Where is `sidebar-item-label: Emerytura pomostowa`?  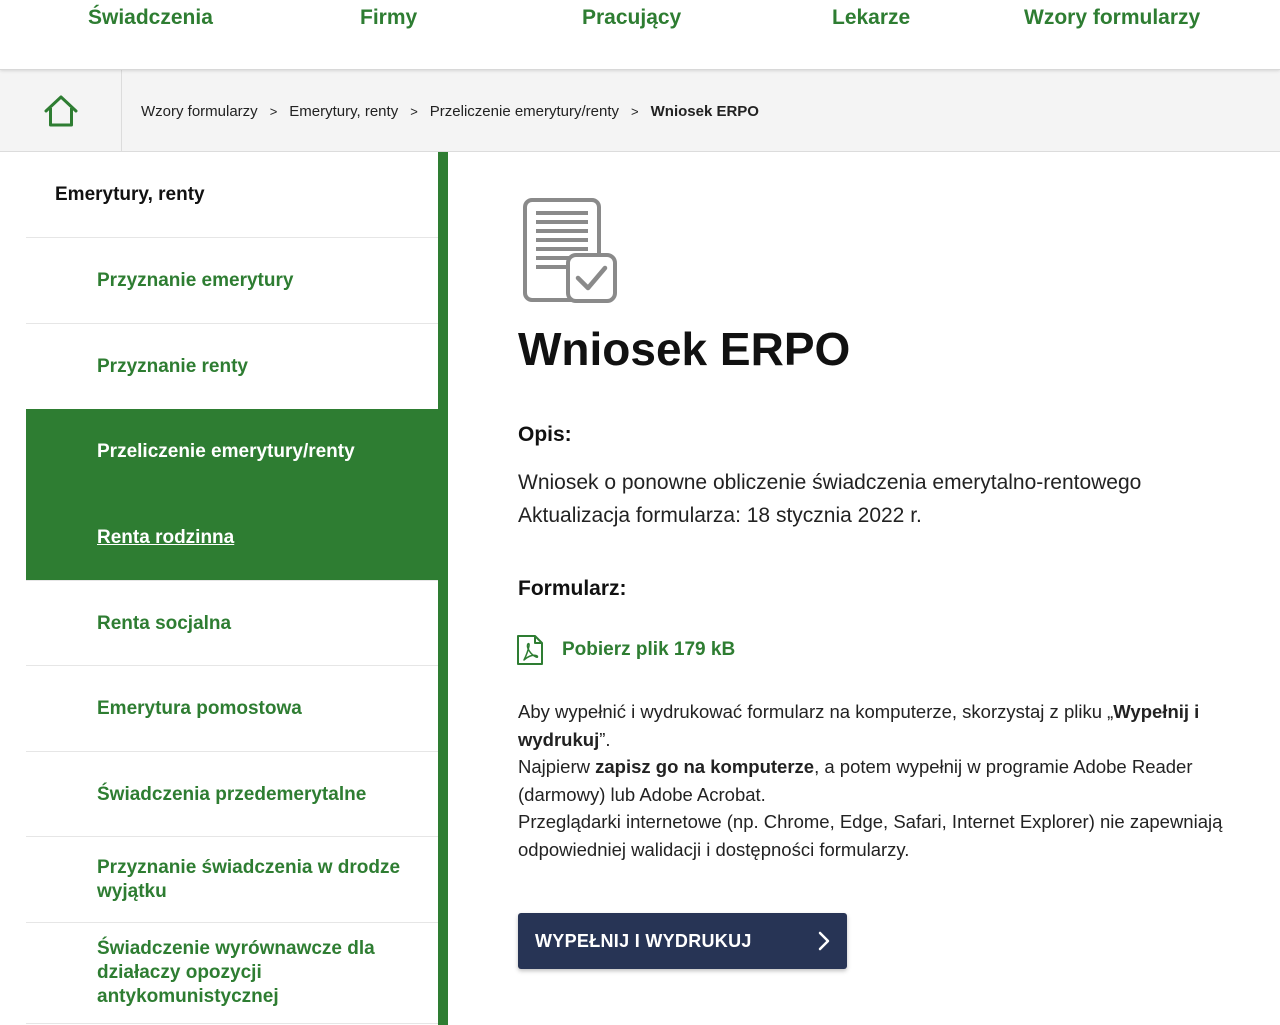
sidebar-item-label: Emerytura pomostowa is located at coordinates (199, 708).